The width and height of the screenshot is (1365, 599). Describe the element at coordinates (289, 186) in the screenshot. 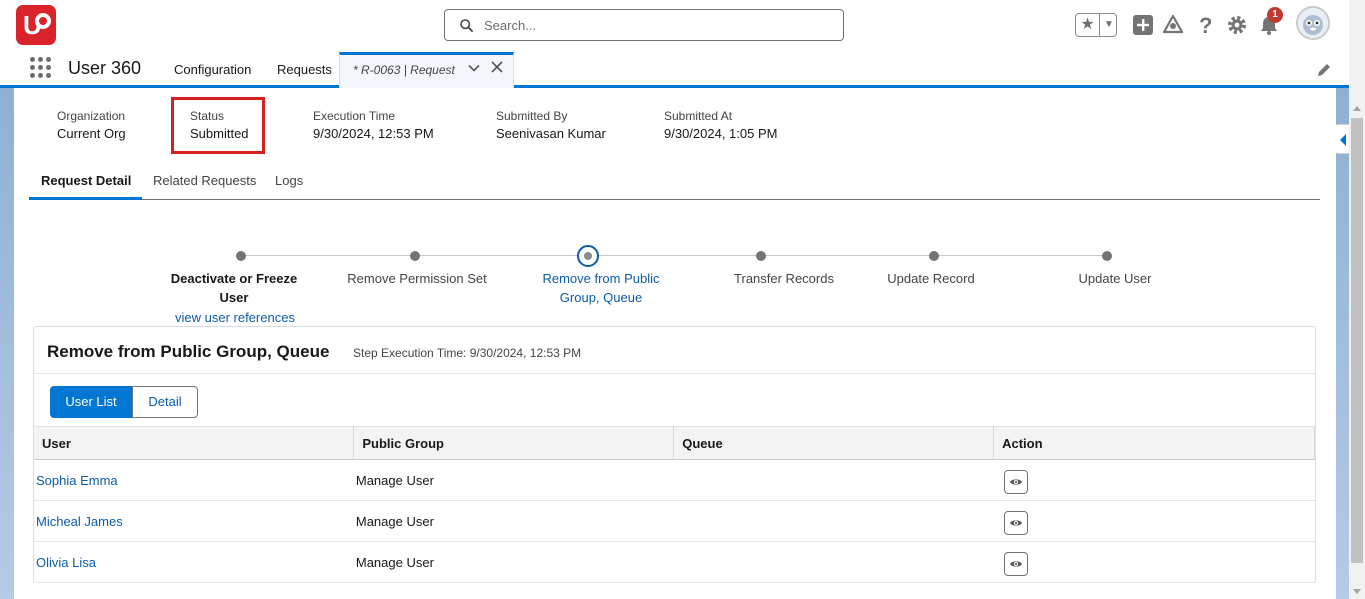

I see `tab-logs: Logs` at that location.